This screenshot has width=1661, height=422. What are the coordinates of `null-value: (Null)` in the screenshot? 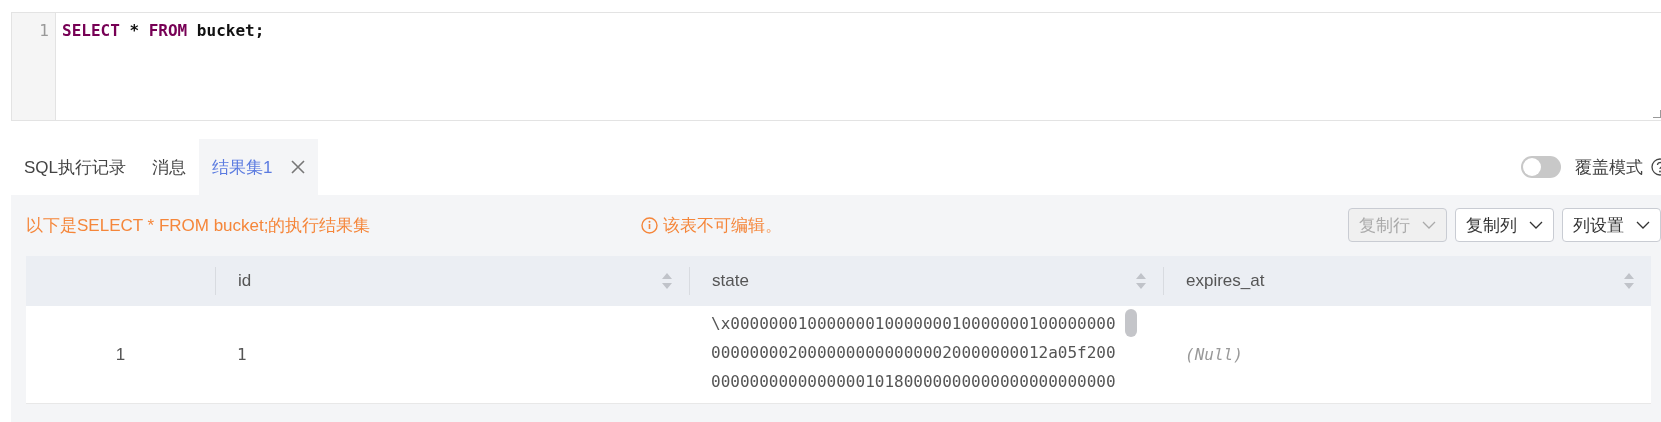 It's located at (1214, 354).